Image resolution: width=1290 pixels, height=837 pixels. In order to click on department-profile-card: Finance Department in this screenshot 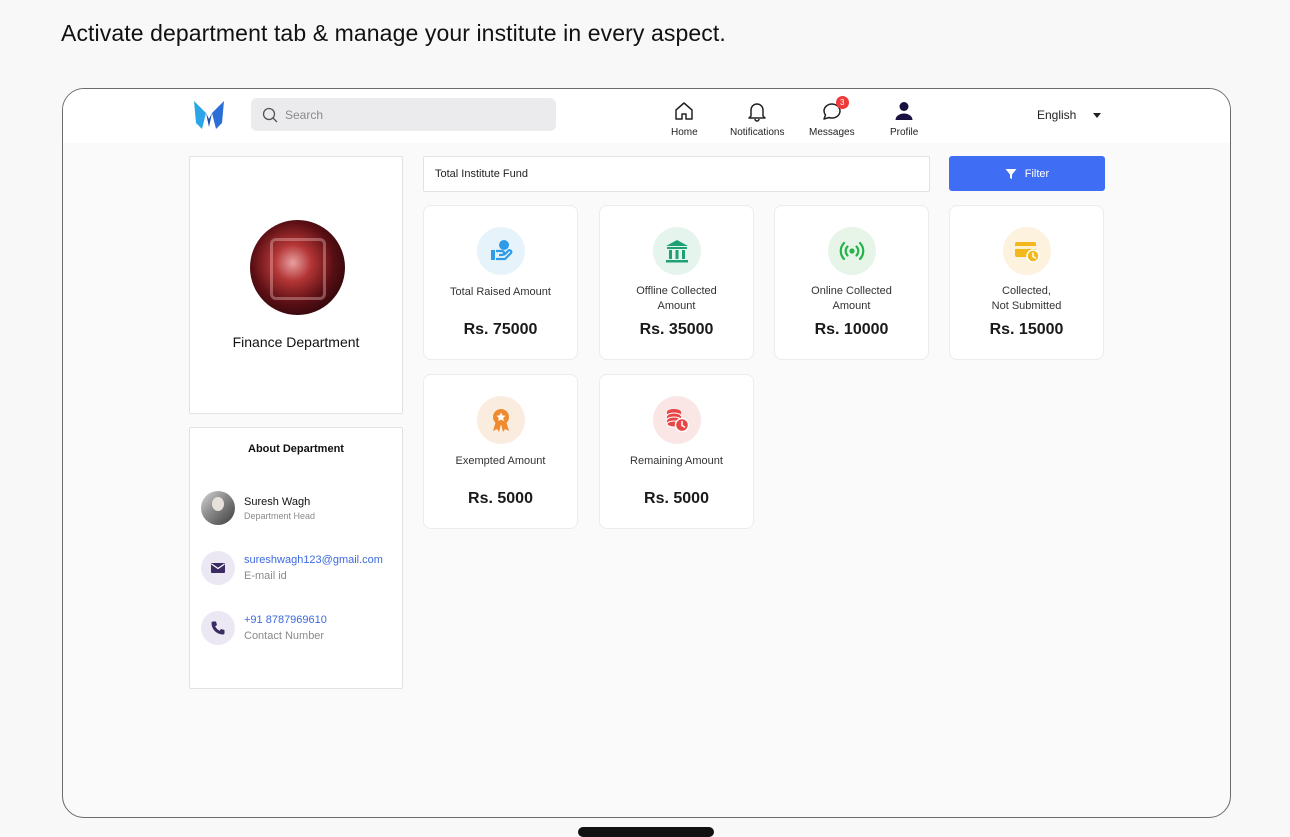, I will do `click(296, 285)`.